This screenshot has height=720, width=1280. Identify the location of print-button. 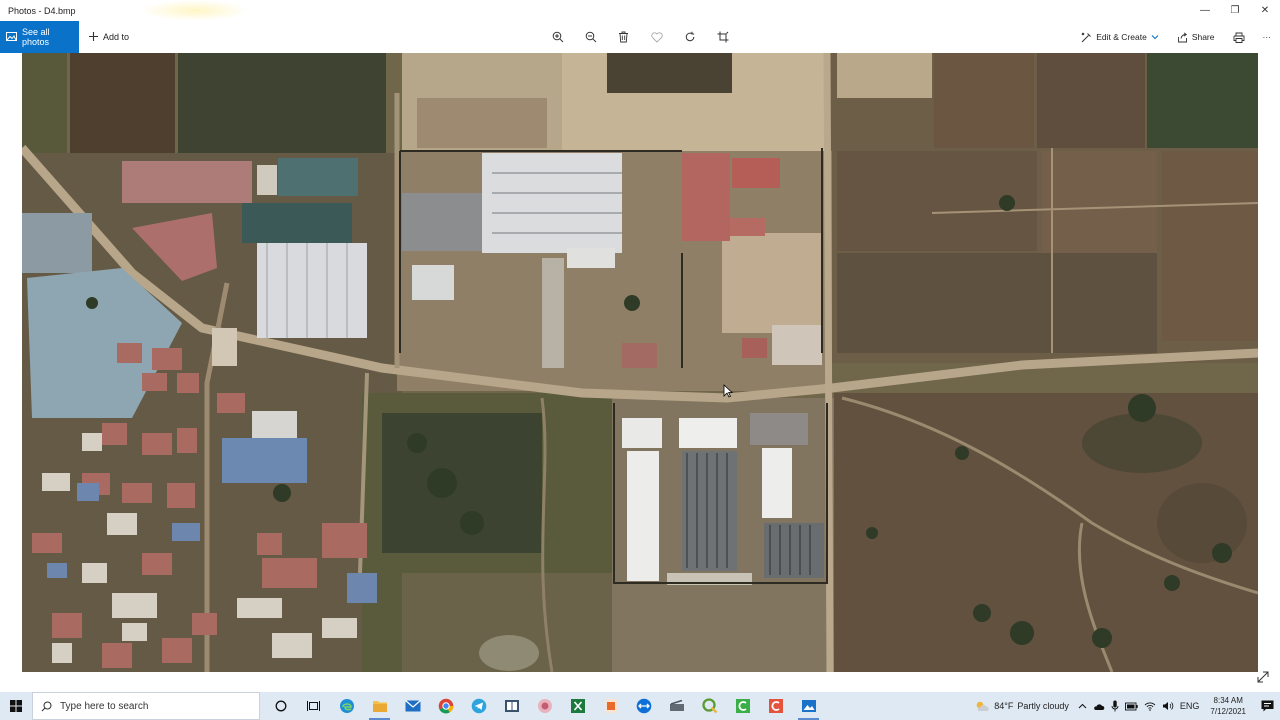
(1239, 37).